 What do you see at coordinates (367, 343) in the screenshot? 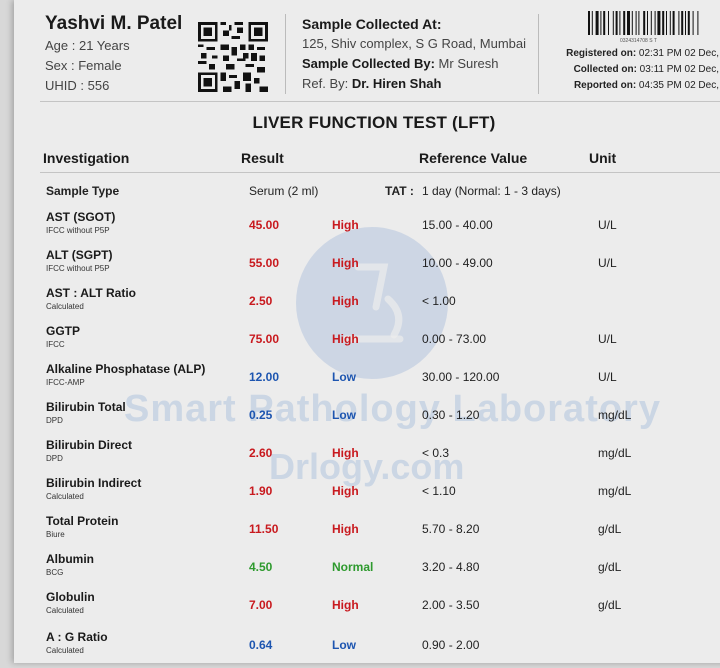
I see `table-row: GGTP IFCC 75.00 High 0.00 - 73.00 U/L` at bounding box center [367, 343].